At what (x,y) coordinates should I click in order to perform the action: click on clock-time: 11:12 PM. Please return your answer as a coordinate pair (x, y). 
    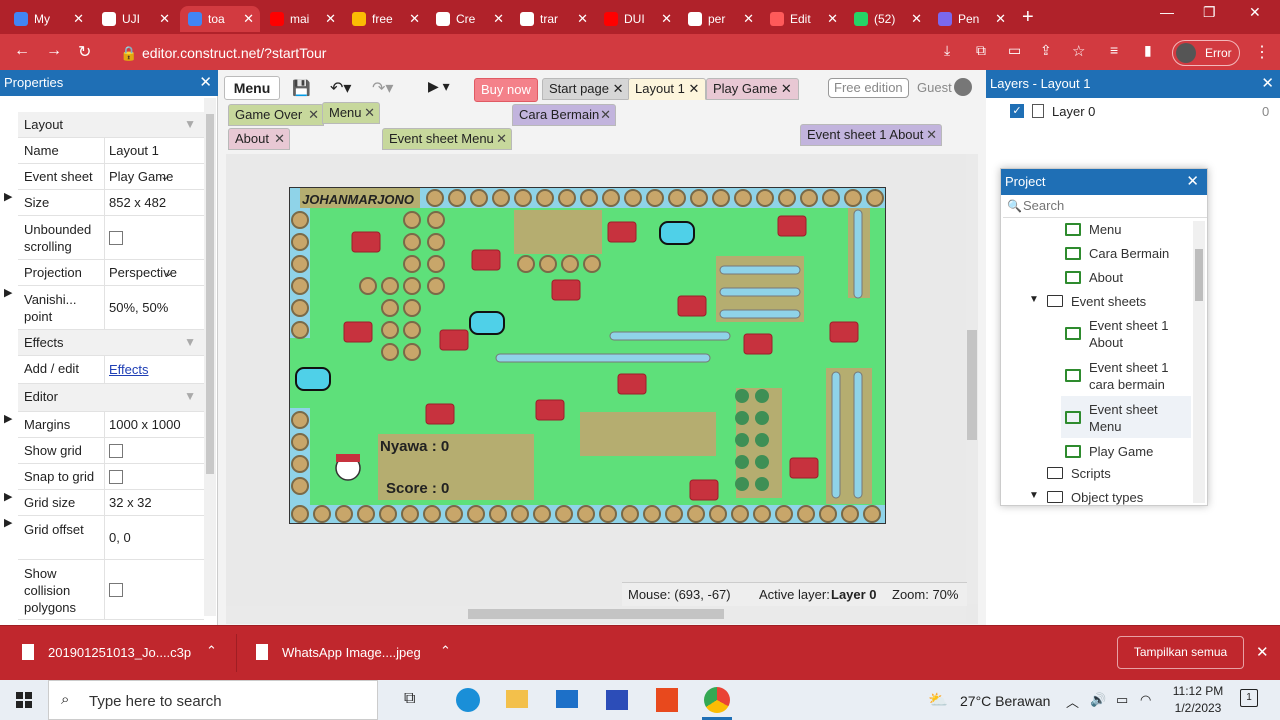
    Looking at the image, I should click on (1198, 691).